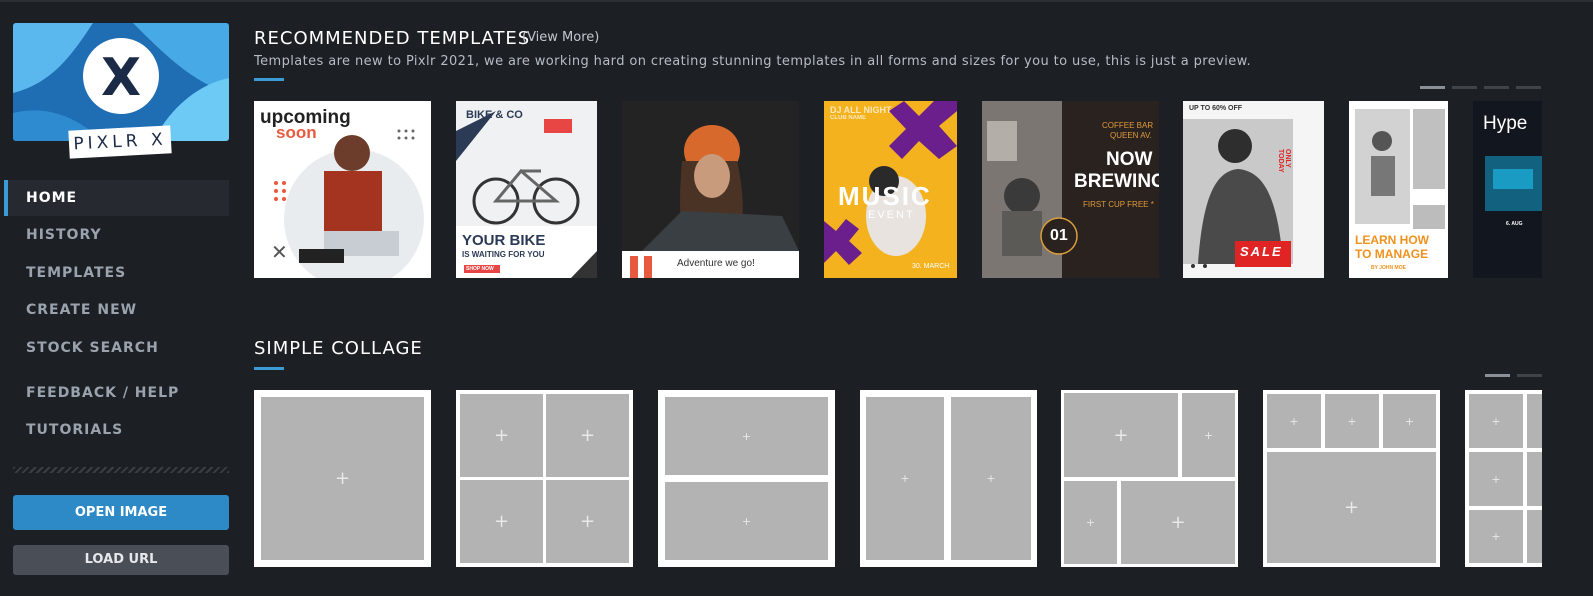 This screenshot has height=596, width=1593. I want to click on nav-home: HOME, so click(116, 198).